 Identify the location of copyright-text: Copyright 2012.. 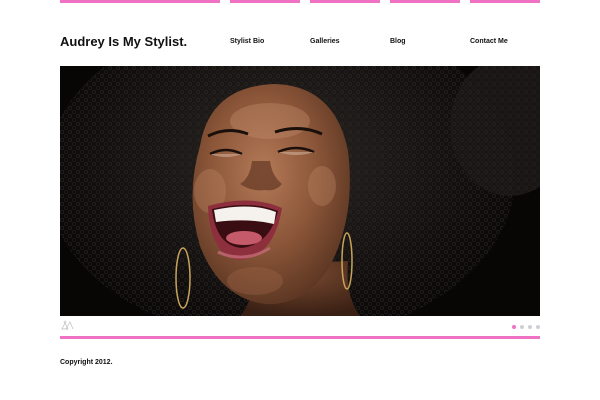
(86, 362).